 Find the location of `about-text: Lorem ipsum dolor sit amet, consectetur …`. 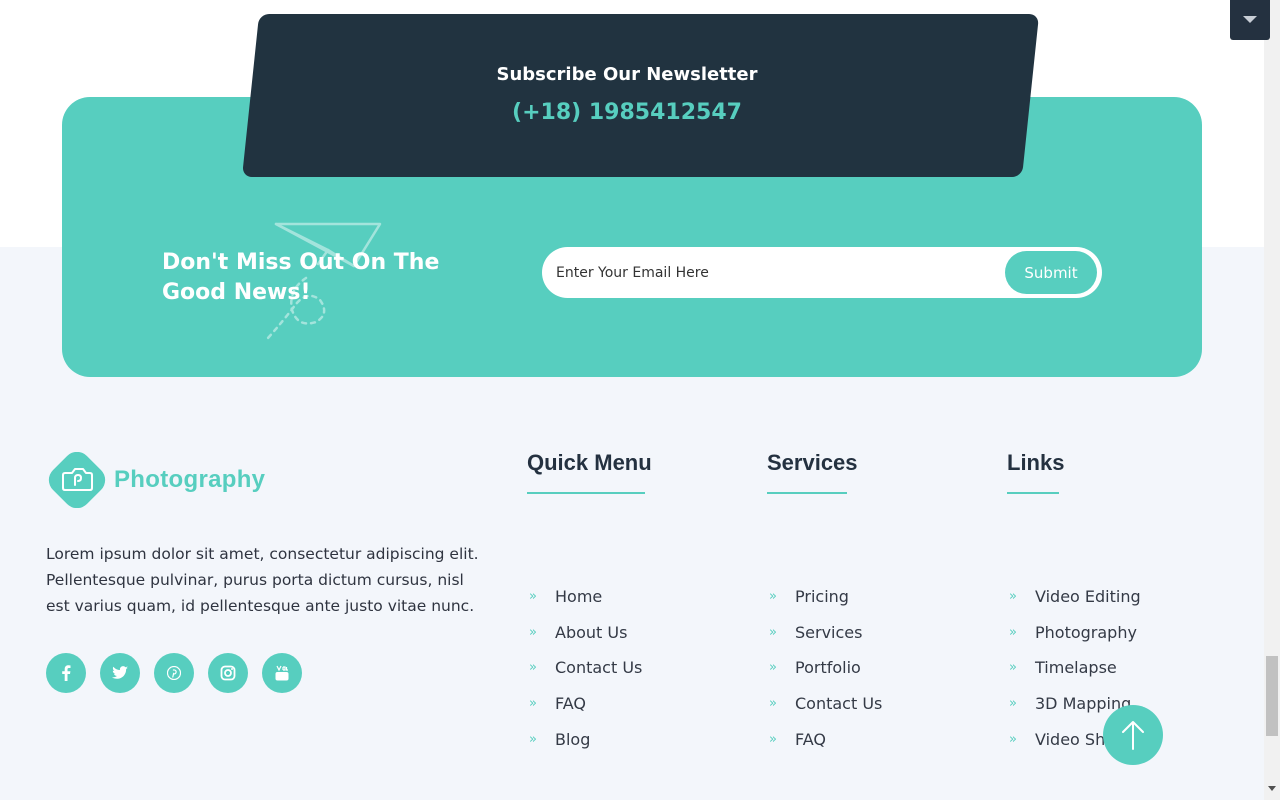

about-text: Lorem ipsum dolor sit amet, consectetur … is located at coordinates (262, 580).